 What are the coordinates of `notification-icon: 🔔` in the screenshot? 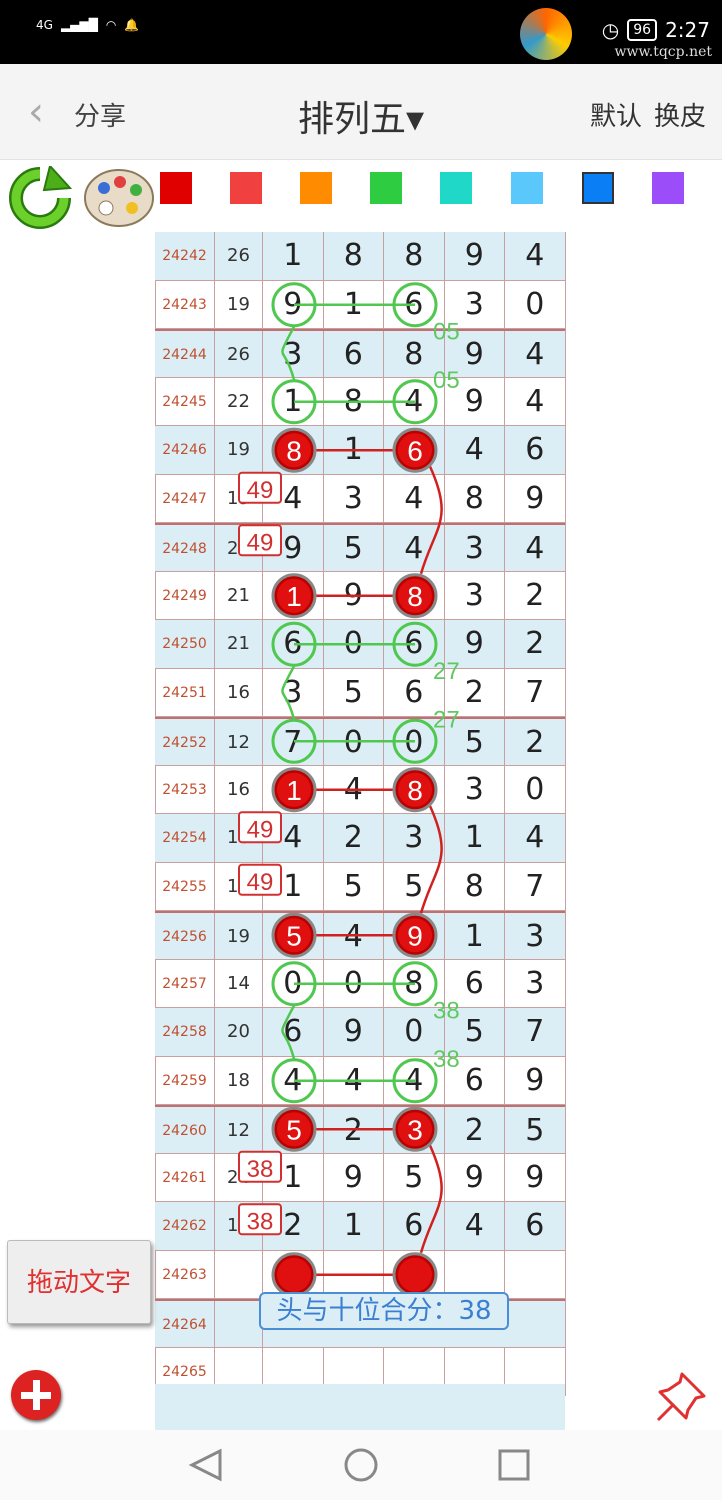 It's located at (132, 25).